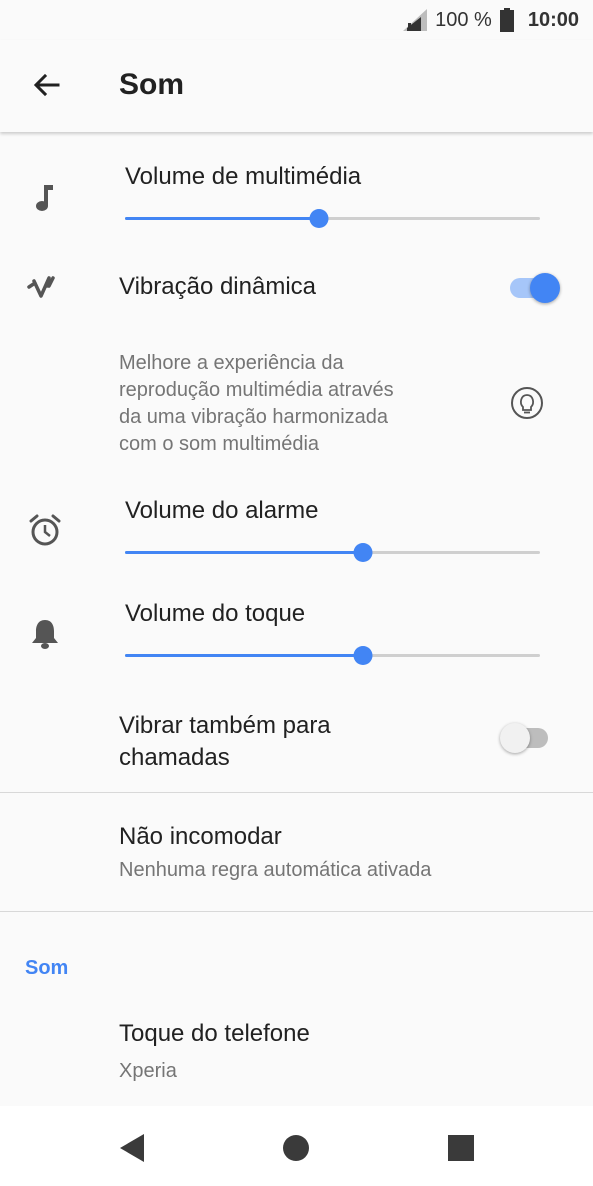 Image resolution: width=593 pixels, height=1186 pixels. Describe the element at coordinates (296, 20) in the screenshot. I see `status-bar: 100 % 10:00` at that location.